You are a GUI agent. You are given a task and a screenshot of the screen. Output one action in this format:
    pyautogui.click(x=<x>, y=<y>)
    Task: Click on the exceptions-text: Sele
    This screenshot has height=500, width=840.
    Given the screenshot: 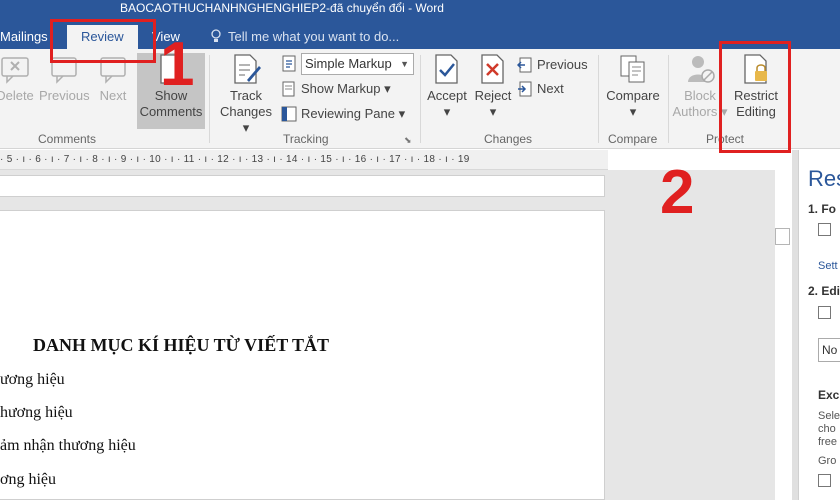 What is the action you would take?
    pyautogui.click(x=829, y=416)
    